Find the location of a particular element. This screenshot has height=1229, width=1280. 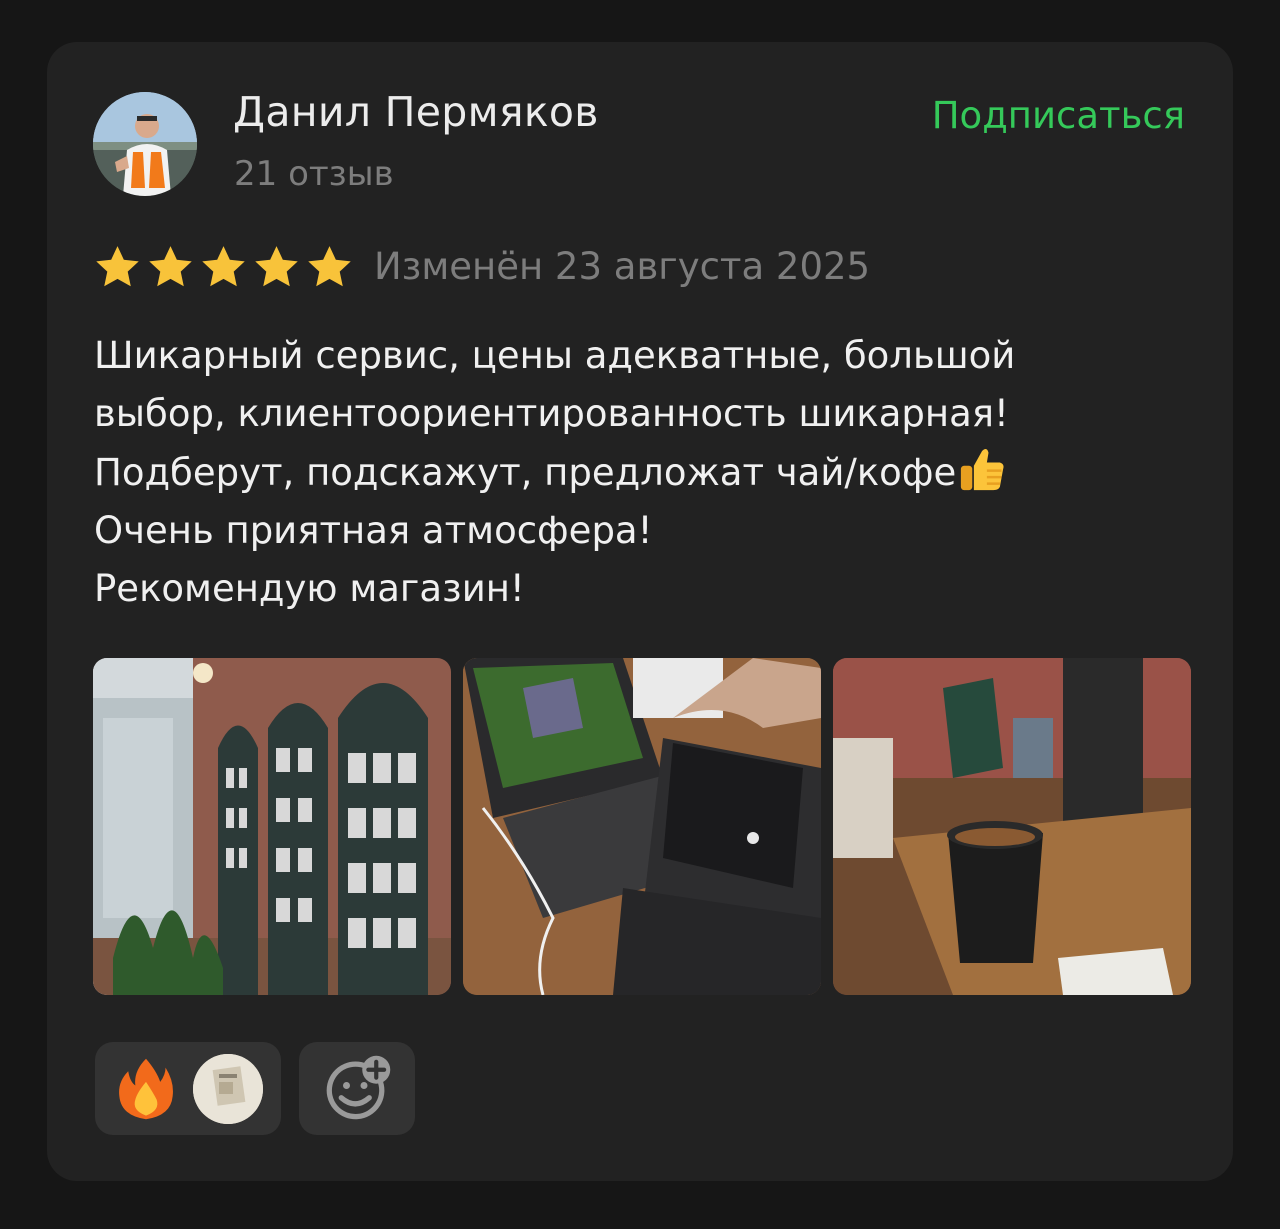

review-line-with-emoji: Подберут, подскажут, предложат чай/кофе is located at coordinates (634, 472).